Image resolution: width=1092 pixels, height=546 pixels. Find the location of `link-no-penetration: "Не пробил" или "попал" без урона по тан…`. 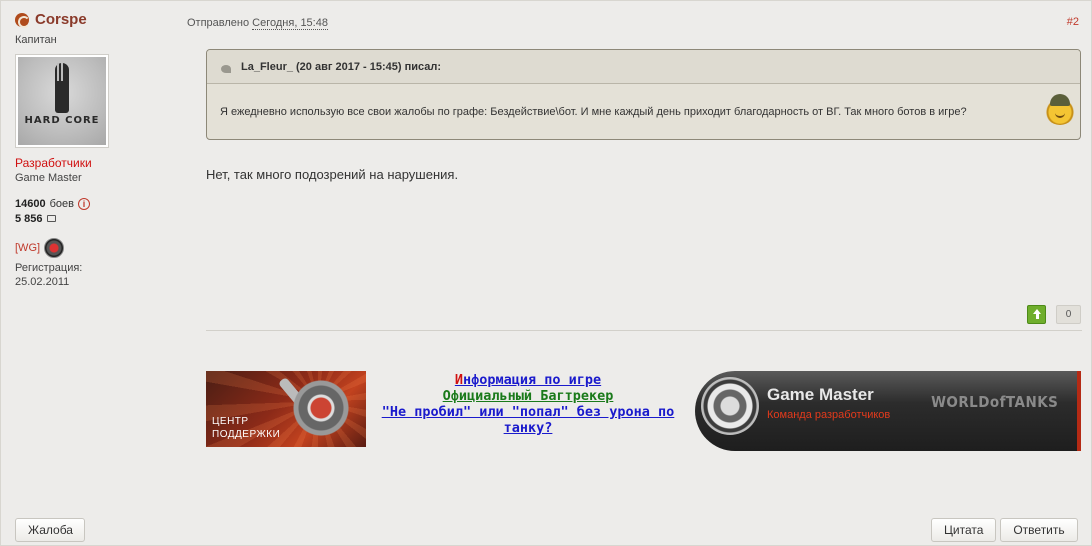

link-no-penetration: "Не пробил" или "попал" без урона по тан… is located at coordinates (528, 420).